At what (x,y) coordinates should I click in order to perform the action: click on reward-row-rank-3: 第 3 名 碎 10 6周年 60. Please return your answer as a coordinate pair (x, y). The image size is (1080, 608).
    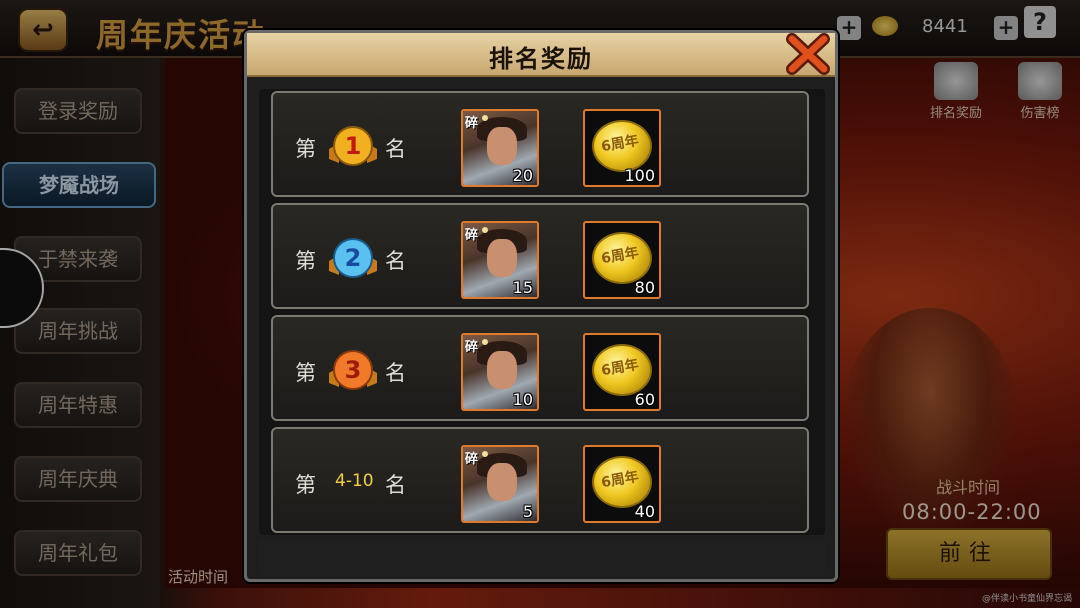
    Looking at the image, I should click on (540, 368).